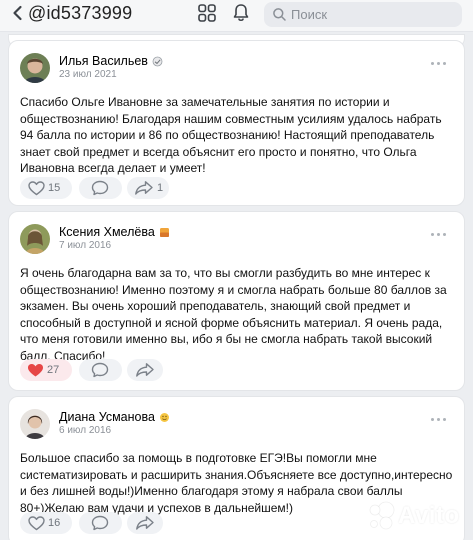 This screenshot has width=473, height=540. What do you see at coordinates (164, 418) in the screenshot?
I see `emoji-badge-icon` at bounding box center [164, 418].